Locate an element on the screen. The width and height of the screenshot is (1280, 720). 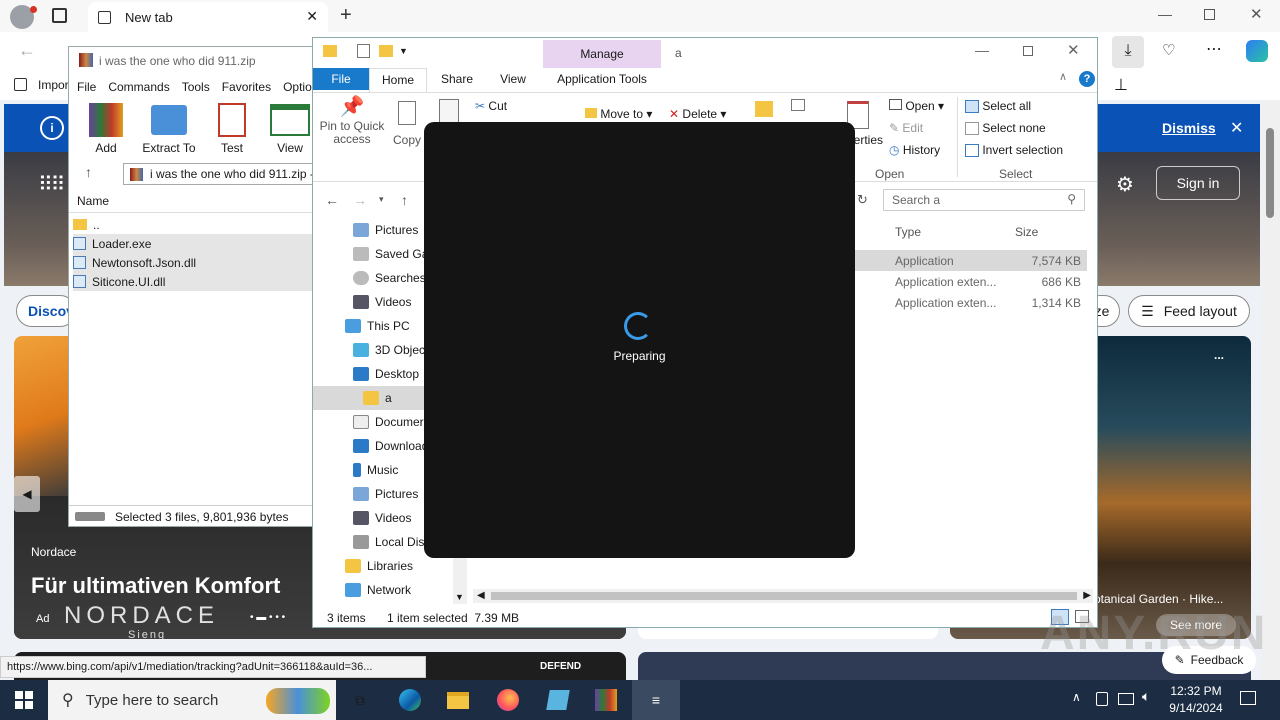
carousel-prev-button: ◀ is located at coordinates (27, 494).